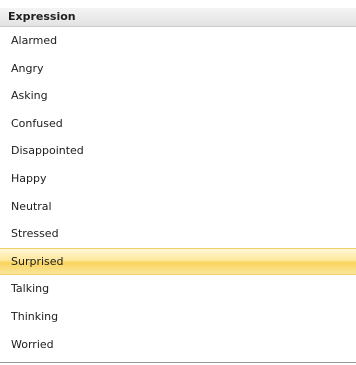 This screenshot has width=356, height=365. Describe the element at coordinates (178, 96) in the screenshot. I see `list-item-asking: Asking` at that location.